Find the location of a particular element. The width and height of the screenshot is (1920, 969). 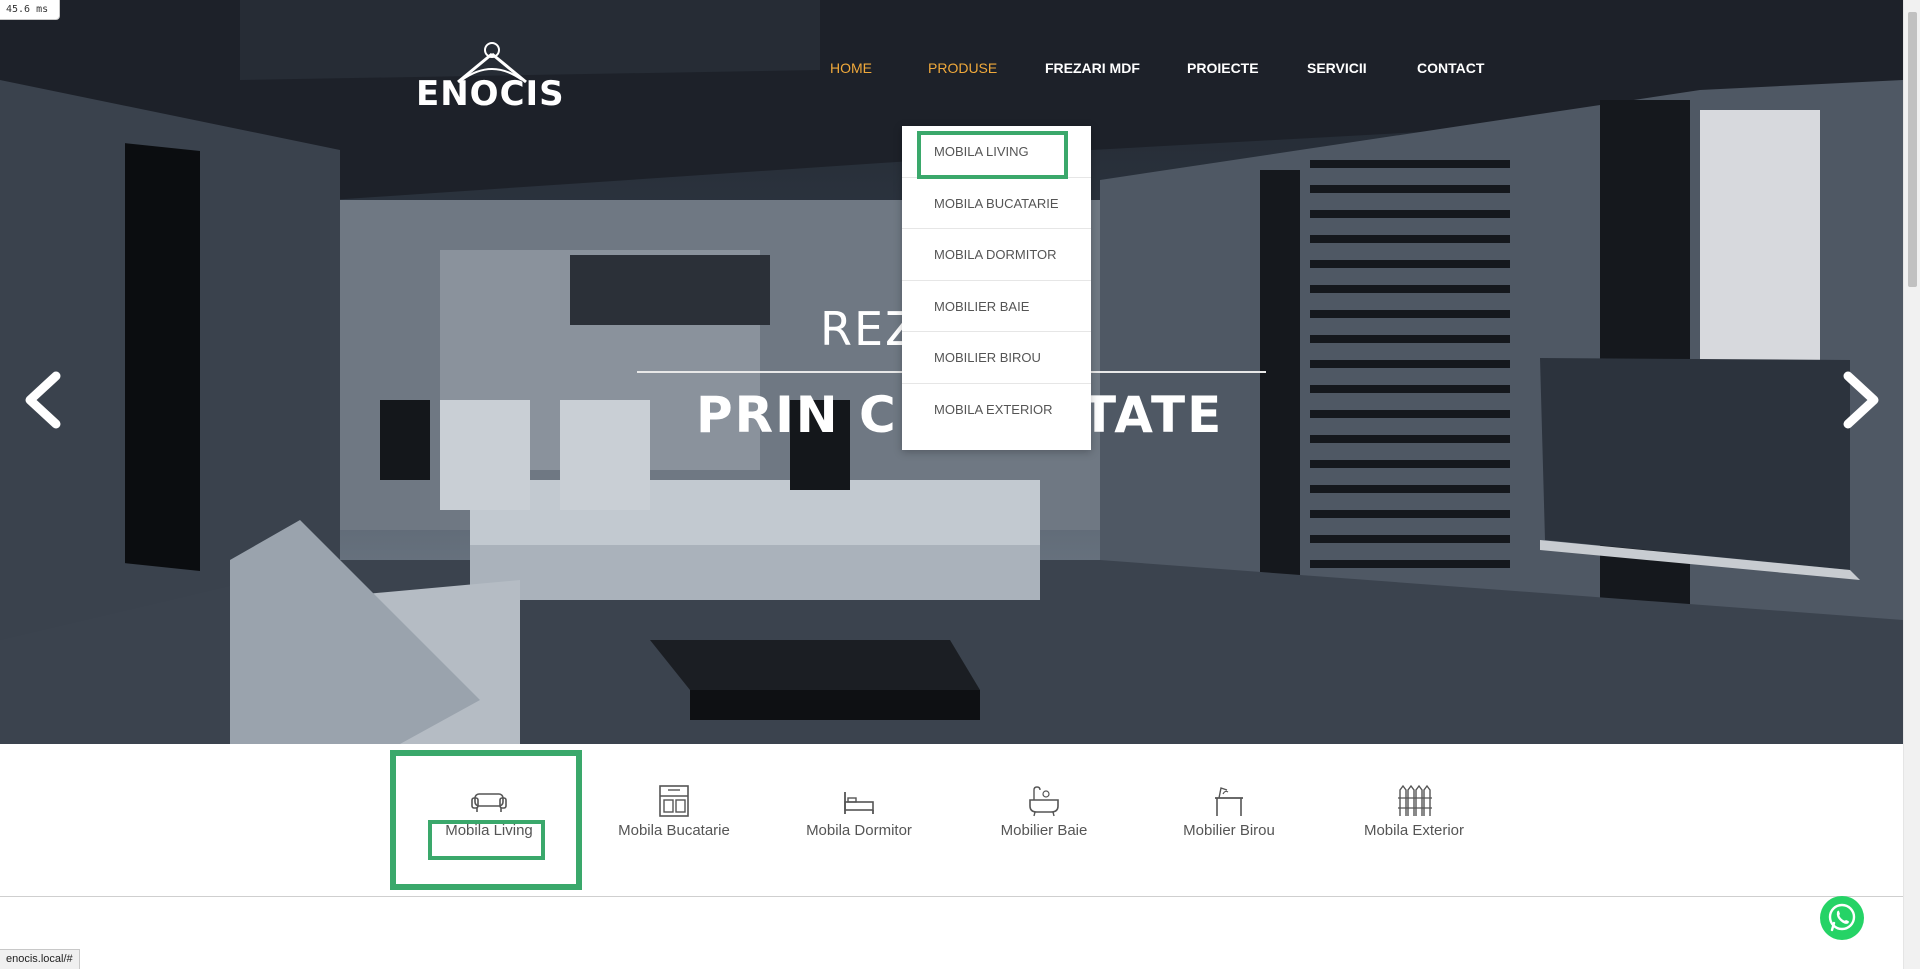

nav-frezari-mdf: FREZARI MDF is located at coordinates (1092, 68).